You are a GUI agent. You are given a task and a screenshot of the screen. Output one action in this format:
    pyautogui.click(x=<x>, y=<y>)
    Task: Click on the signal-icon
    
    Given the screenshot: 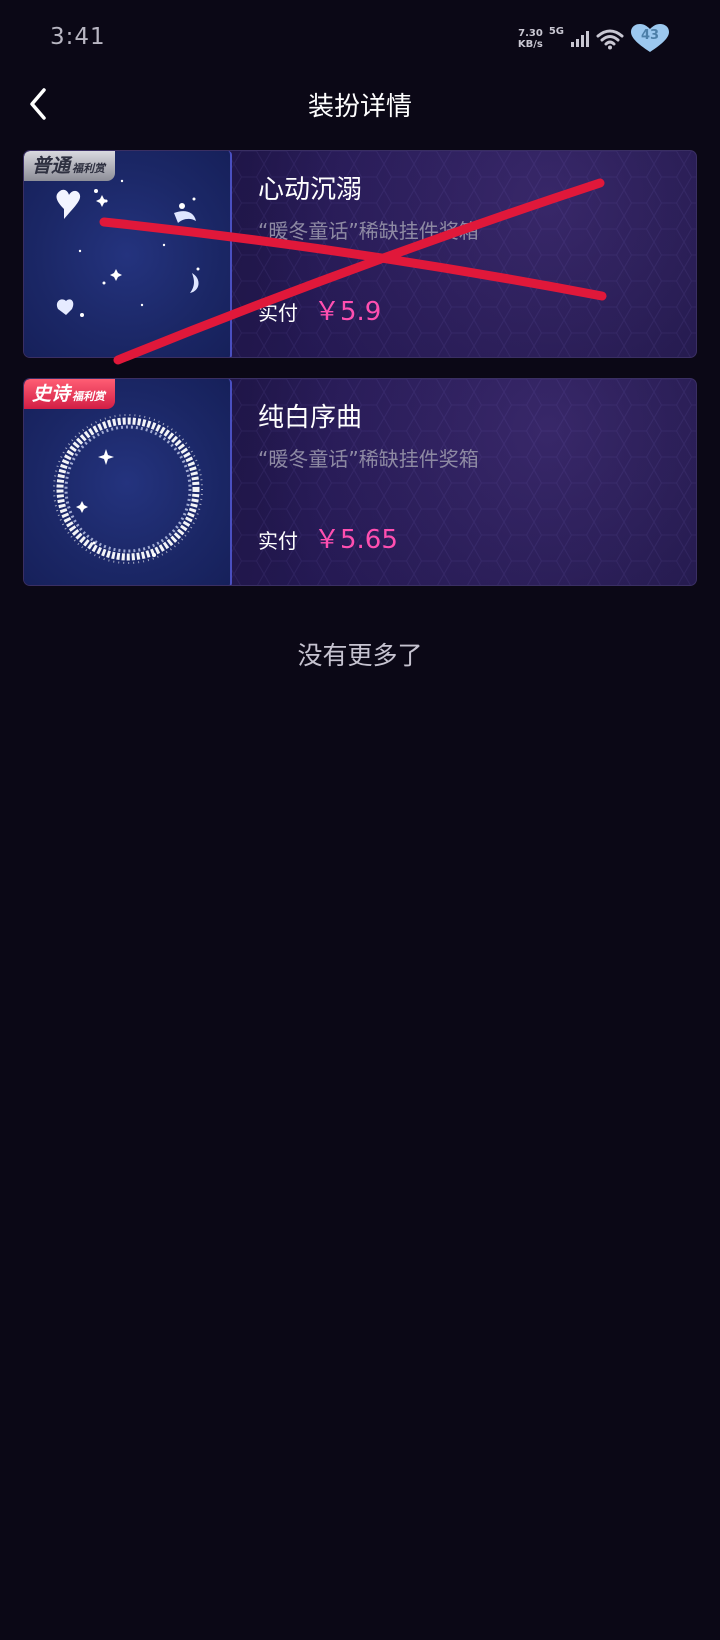 What is the action you would take?
    pyautogui.click(x=580, y=39)
    